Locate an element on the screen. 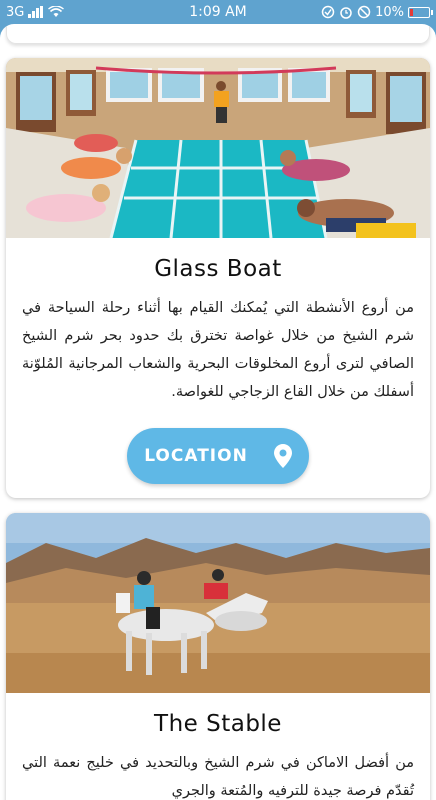 The image size is (436, 800). status-bar: 3G 1:09 AM 10% is located at coordinates (218, 12).